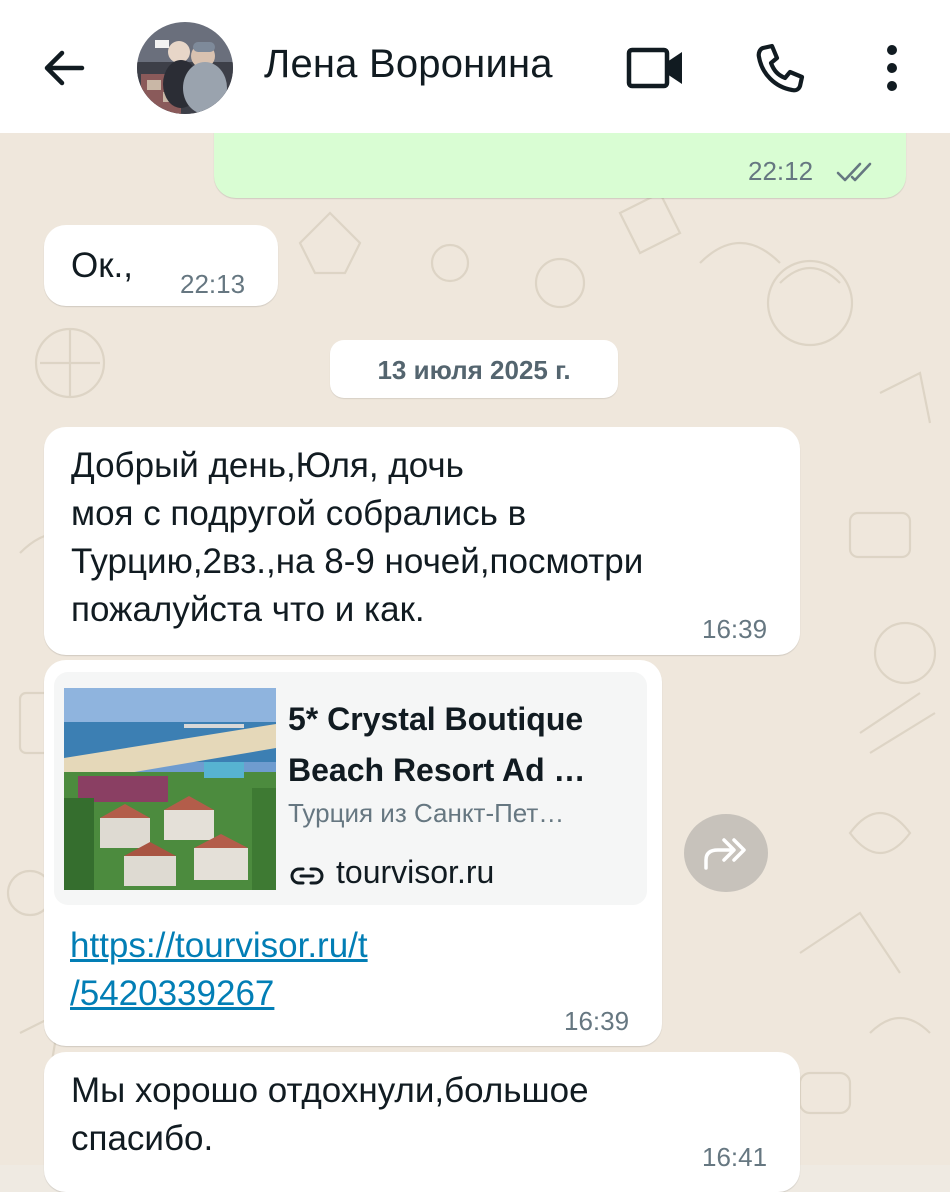 The width and height of the screenshot is (950, 1192). I want to click on arrow-left-icon, so click(64, 68).